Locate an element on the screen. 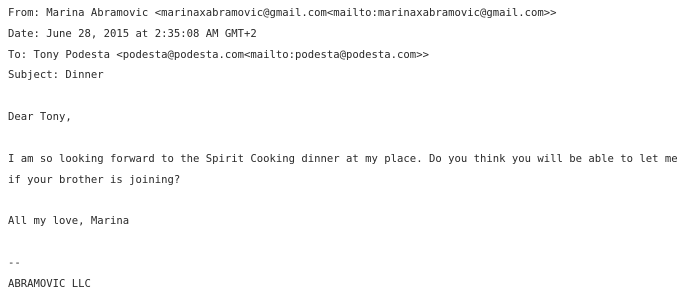 The image size is (680, 292). subject-line: Subject: Dinner is located at coordinates (56, 75).